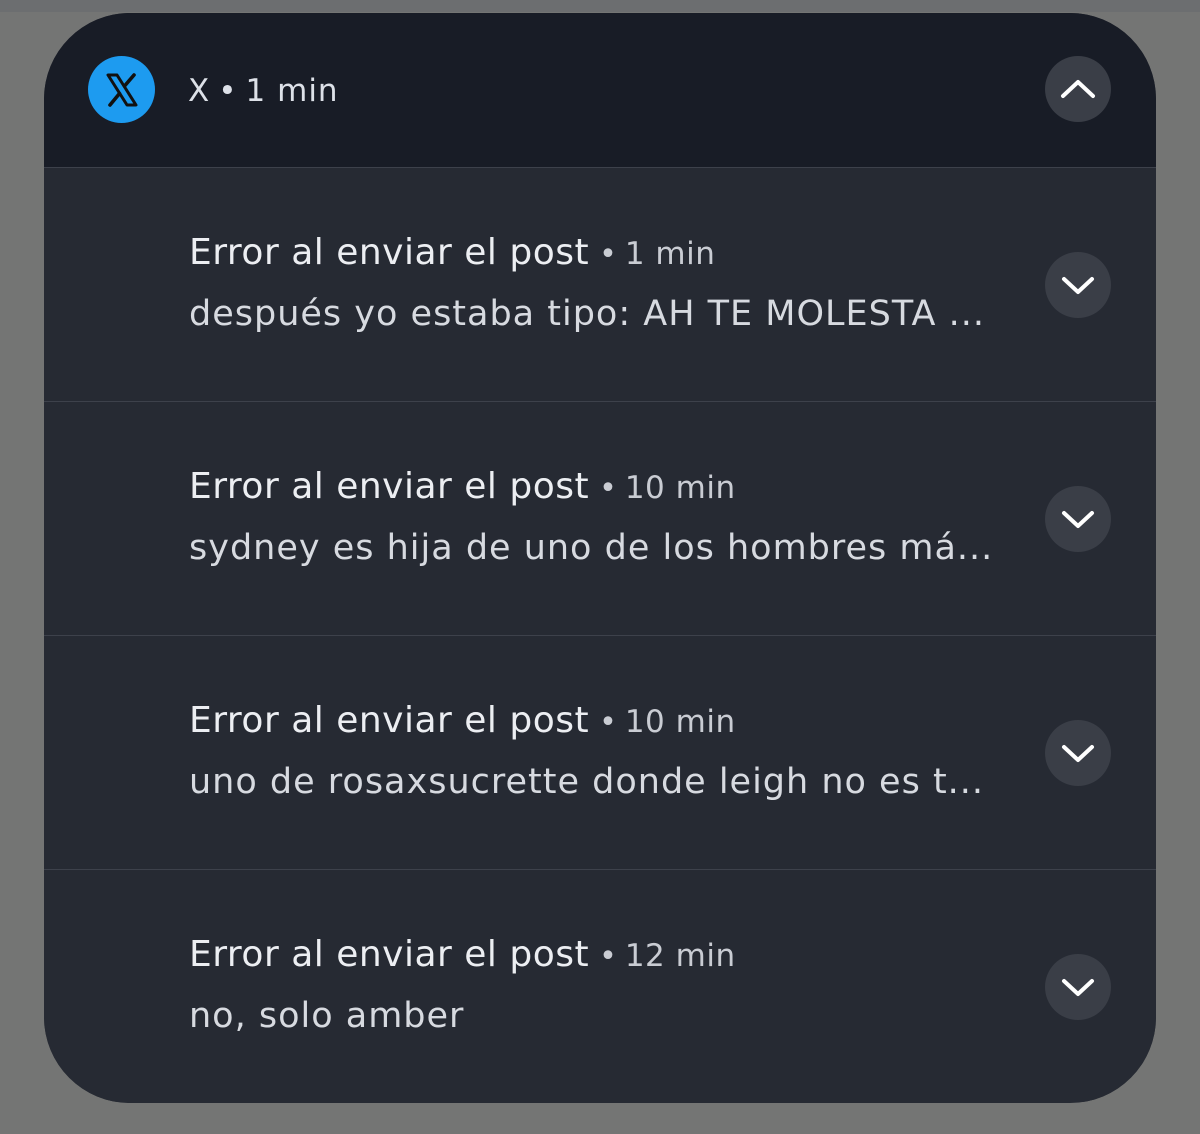  Describe the element at coordinates (670, 254) in the screenshot. I see `notification-time: 1 min` at that location.